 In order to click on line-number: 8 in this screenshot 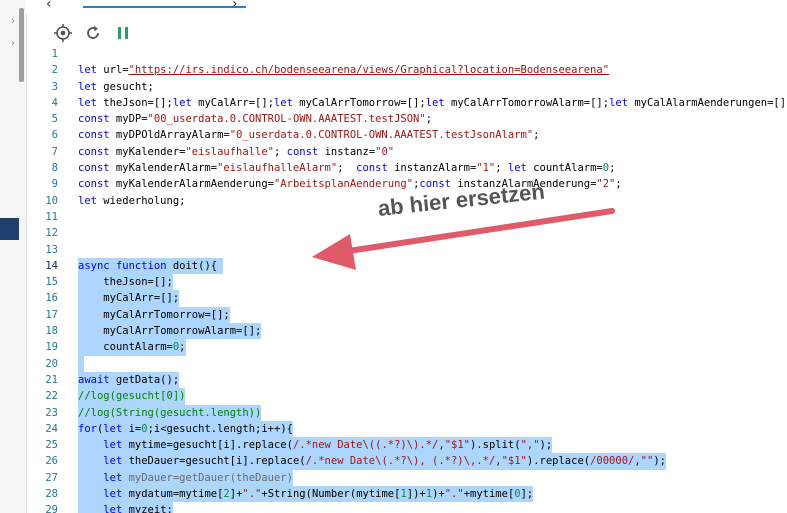, I will do `click(54, 168)`.